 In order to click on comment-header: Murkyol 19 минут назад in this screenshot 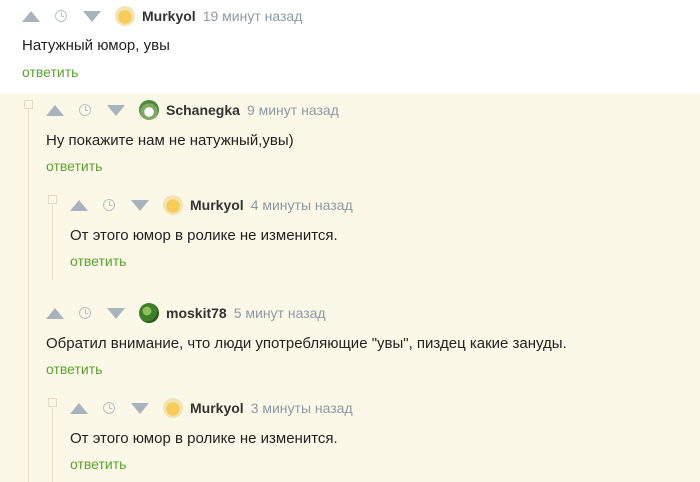, I will do `click(162, 16)`.